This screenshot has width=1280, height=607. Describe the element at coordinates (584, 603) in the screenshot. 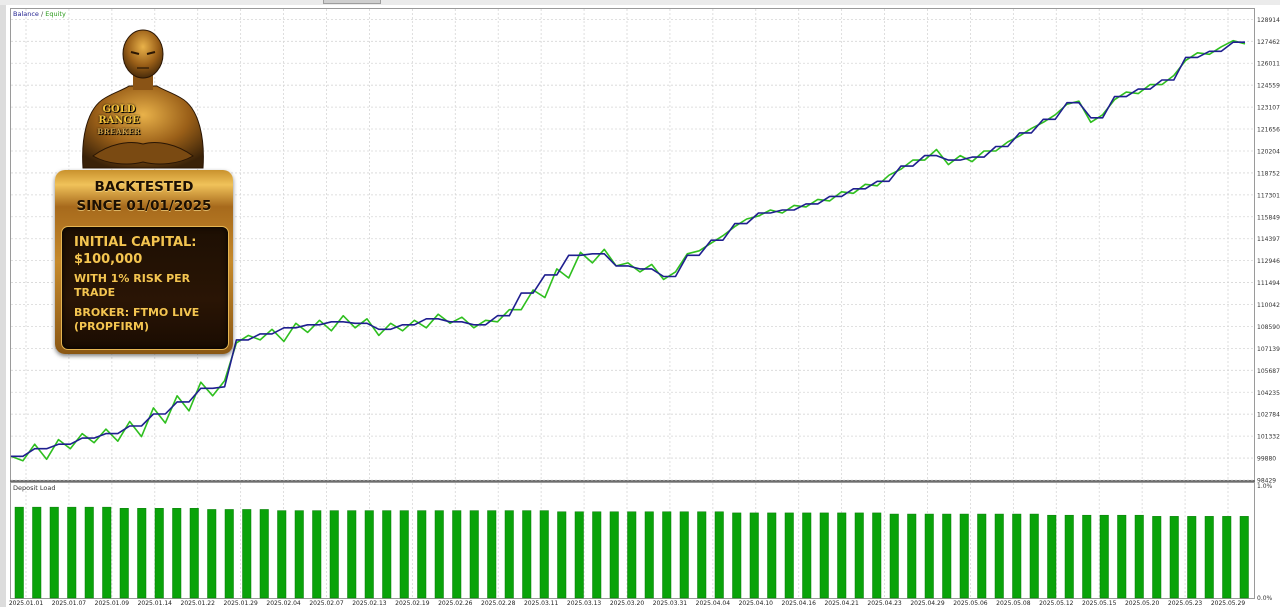

I see `x-tick-label: 2025.03.13` at that location.